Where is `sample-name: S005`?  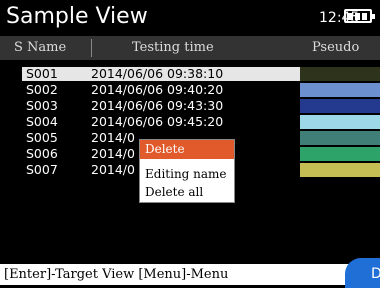 sample-name: S005 is located at coordinates (42, 137).